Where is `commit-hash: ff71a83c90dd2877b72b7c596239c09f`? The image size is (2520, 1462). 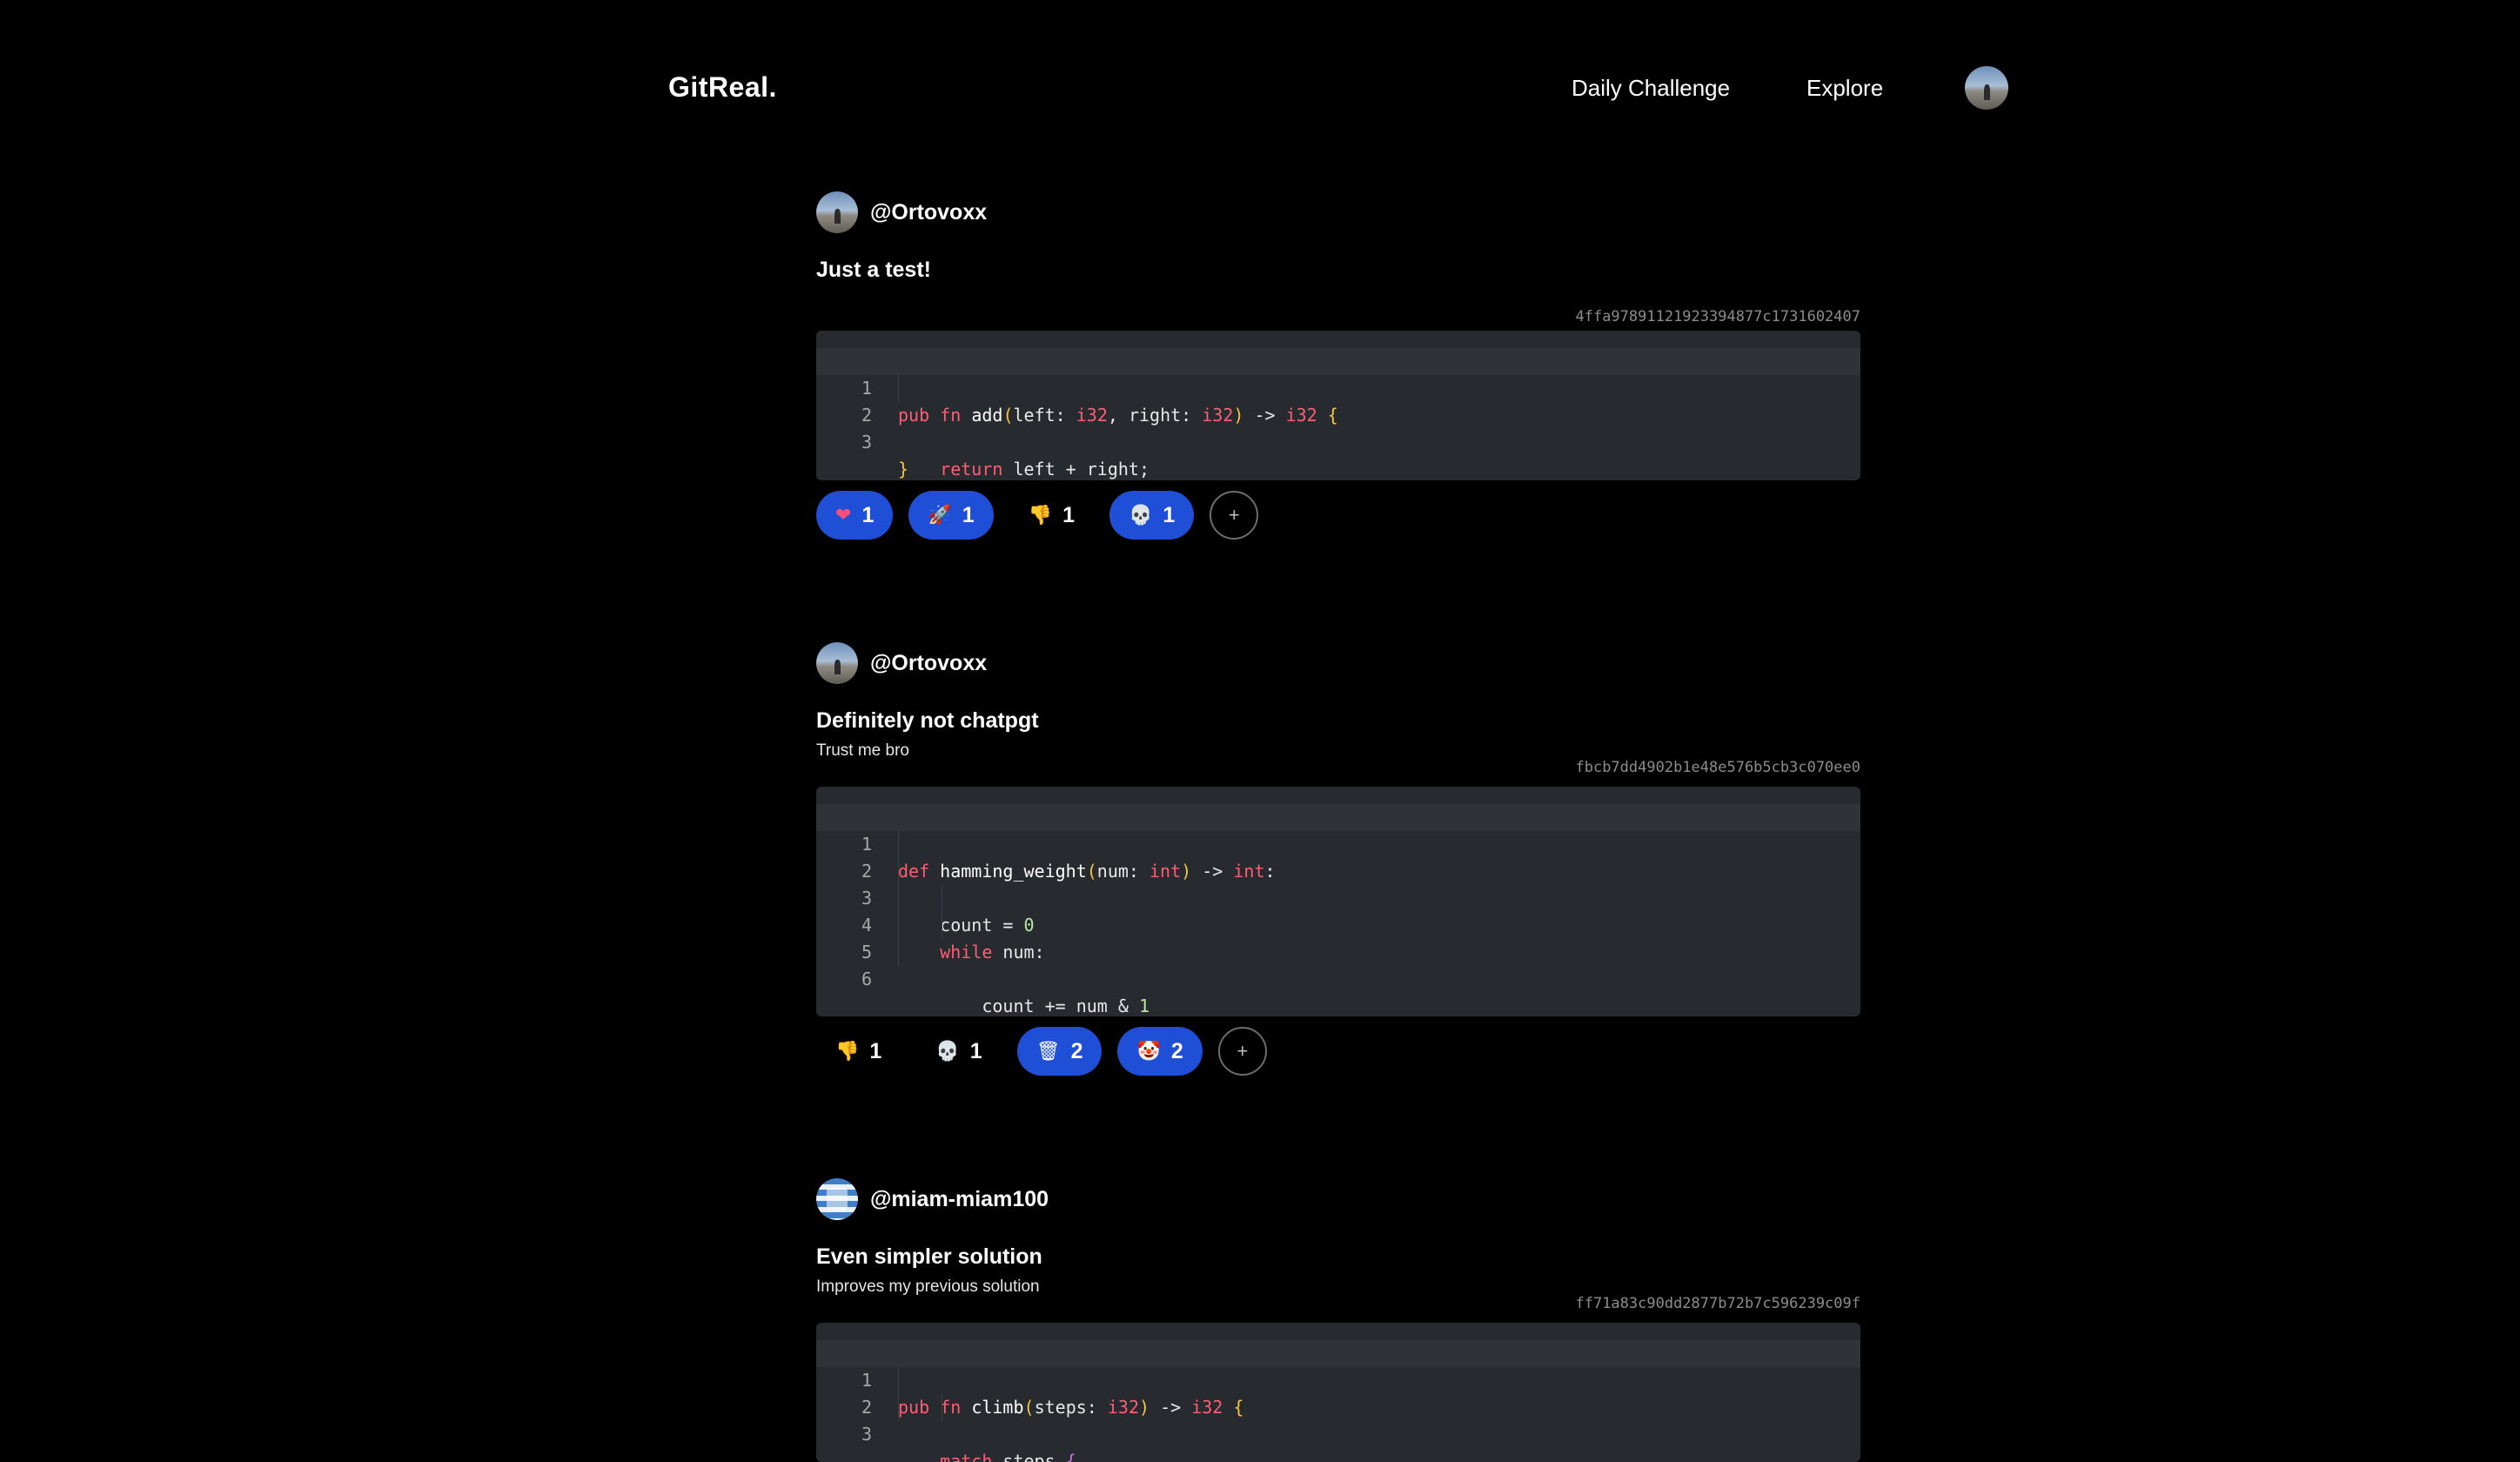
commit-hash: ff71a83c90dd2877b72b7c596239c09f is located at coordinates (1717, 1304).